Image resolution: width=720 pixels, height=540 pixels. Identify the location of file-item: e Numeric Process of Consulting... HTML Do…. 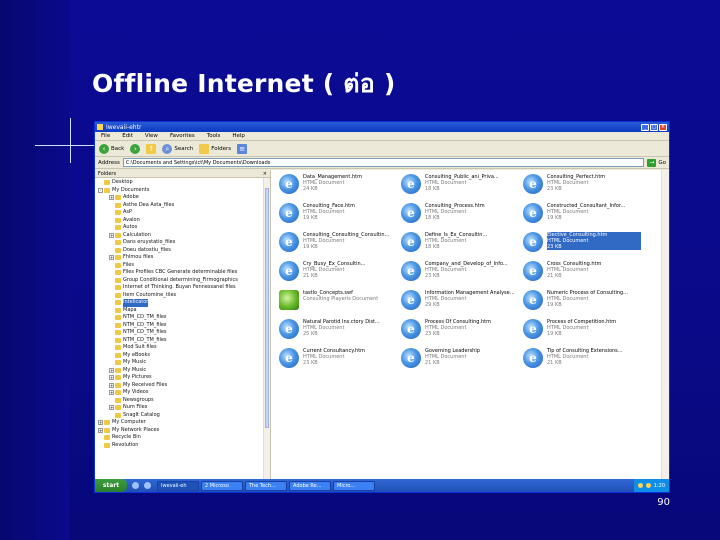
(584, 304).